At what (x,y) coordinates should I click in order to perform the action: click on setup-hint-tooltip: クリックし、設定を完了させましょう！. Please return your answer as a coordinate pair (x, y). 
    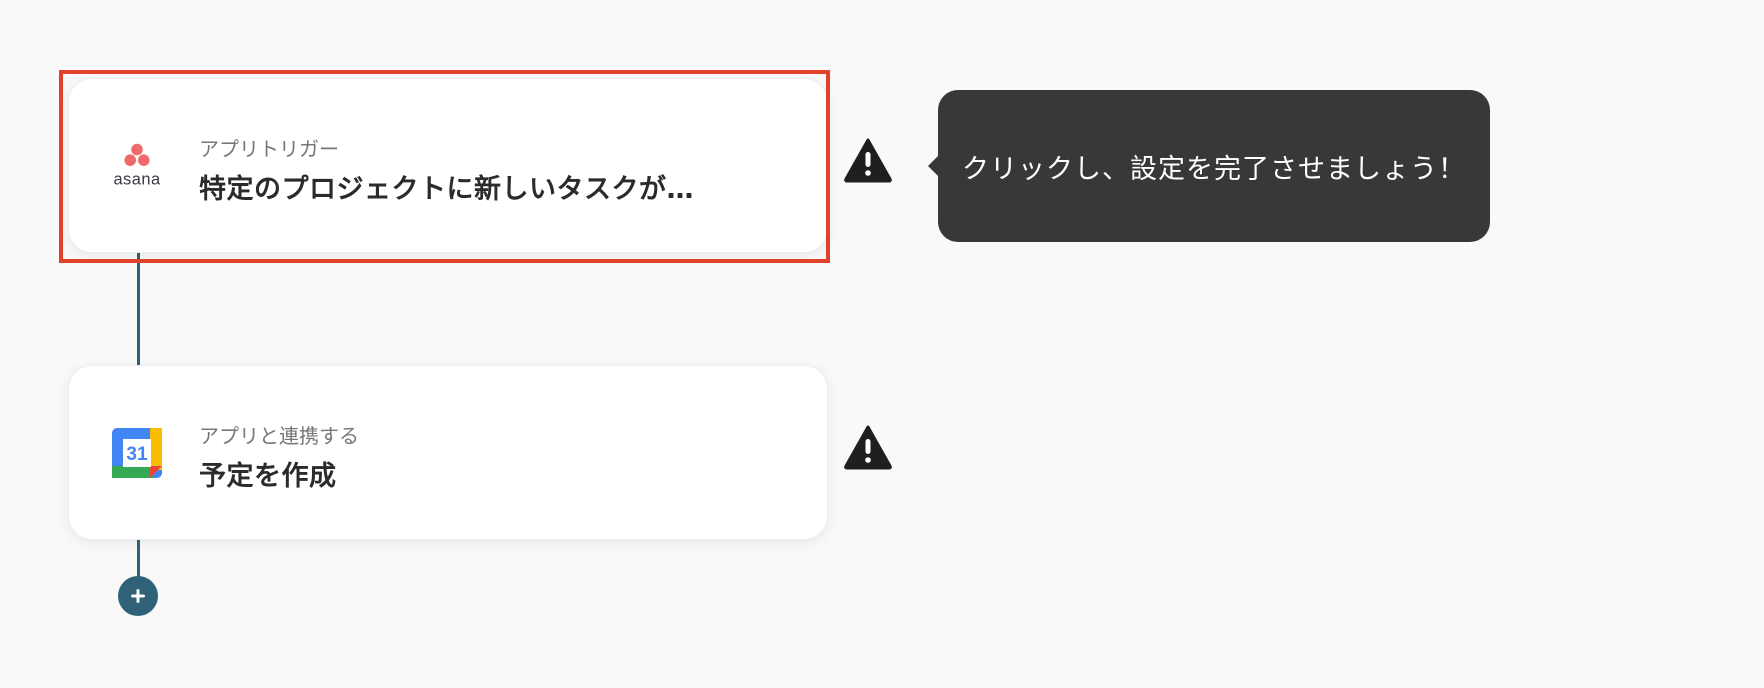
    Looking at the image, I should click on (1209, 166).